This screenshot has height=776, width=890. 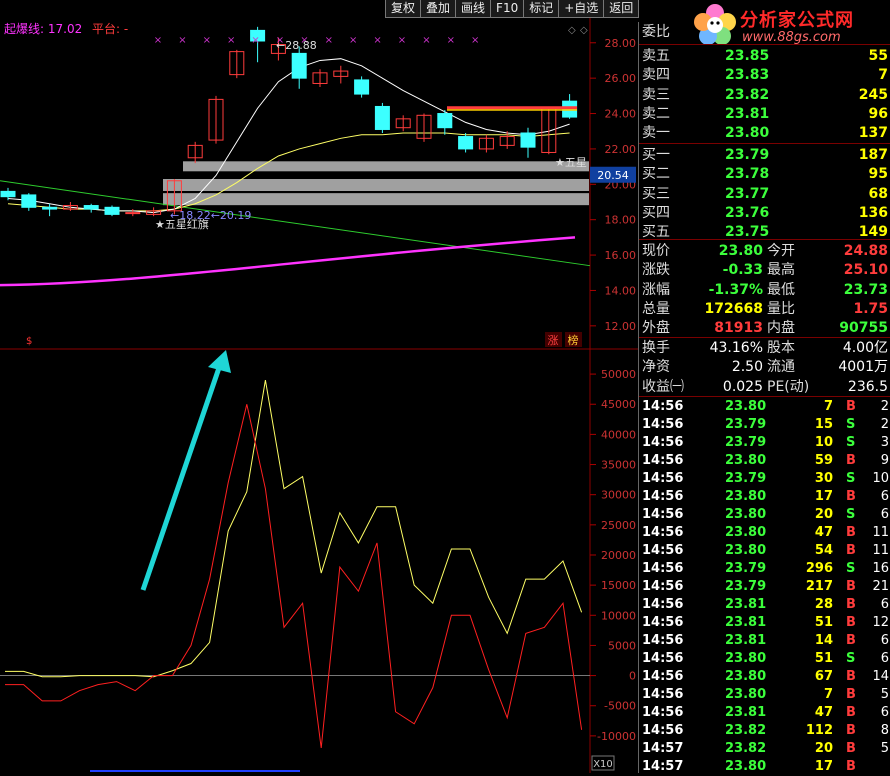 What do you see at coordinates (884, 730) in the screenshot?
I see `trade-count: 8` at bounding box center [884, 730].